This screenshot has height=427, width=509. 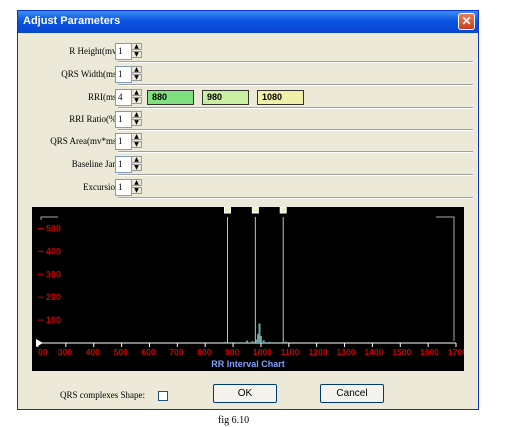 I want to click on param-label: QRS Width(ms):, so click(x=91, y=74).